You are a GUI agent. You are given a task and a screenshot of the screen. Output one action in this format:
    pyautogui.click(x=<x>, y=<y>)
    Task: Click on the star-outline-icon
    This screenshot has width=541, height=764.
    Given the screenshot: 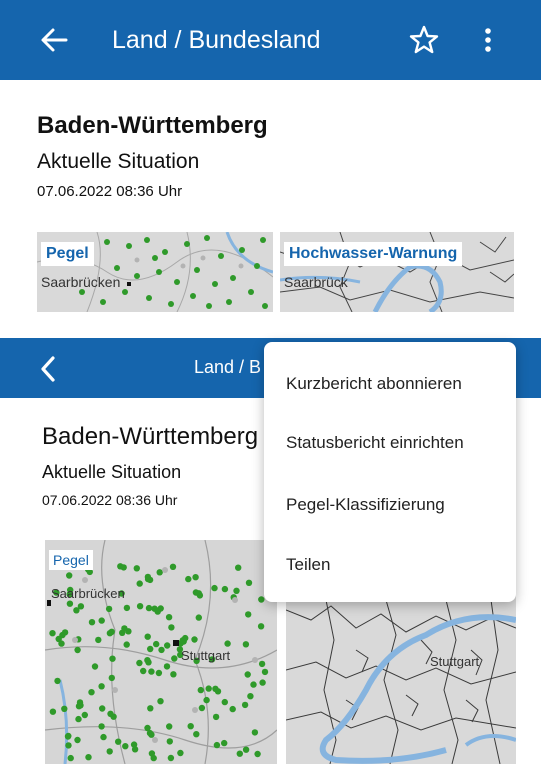 What is the action you would take?
    pyautogui.click(x=424, y=40)
    